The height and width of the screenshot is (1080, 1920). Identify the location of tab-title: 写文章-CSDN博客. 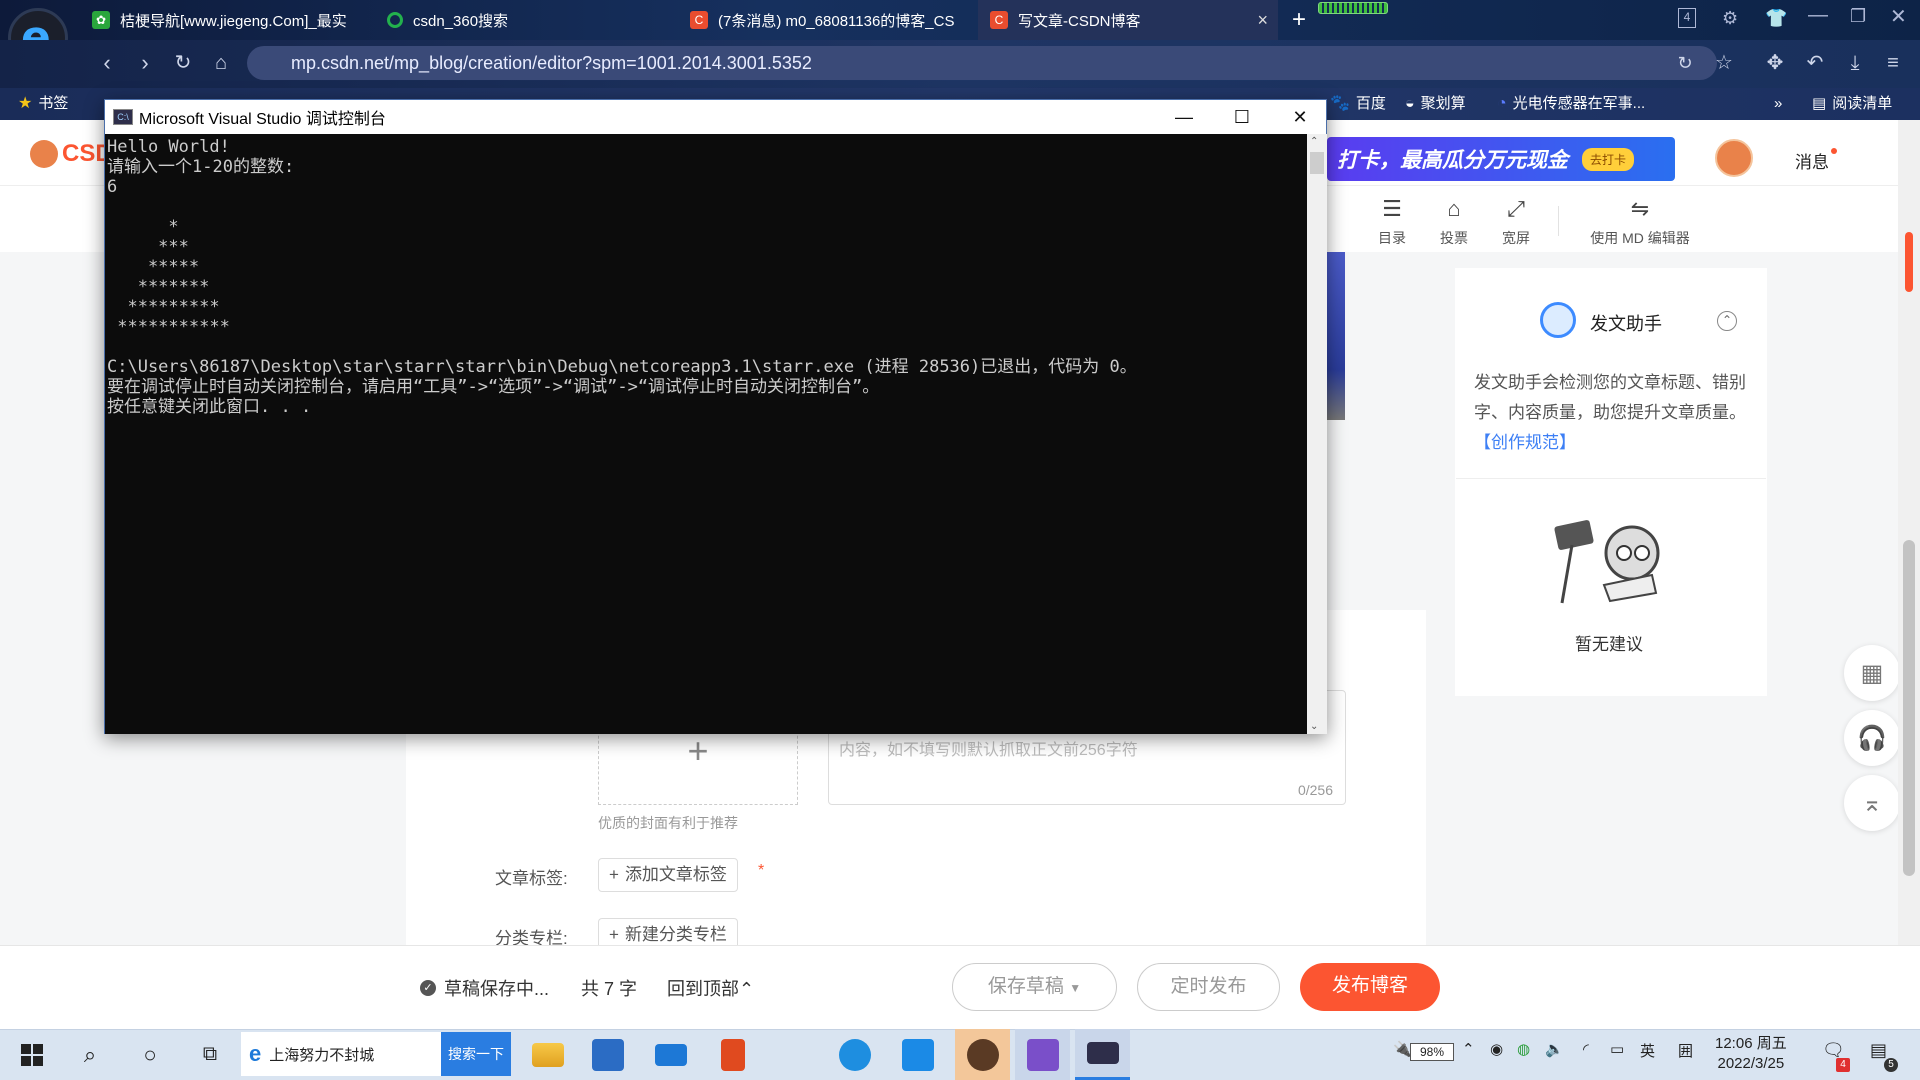
(1079, 21).